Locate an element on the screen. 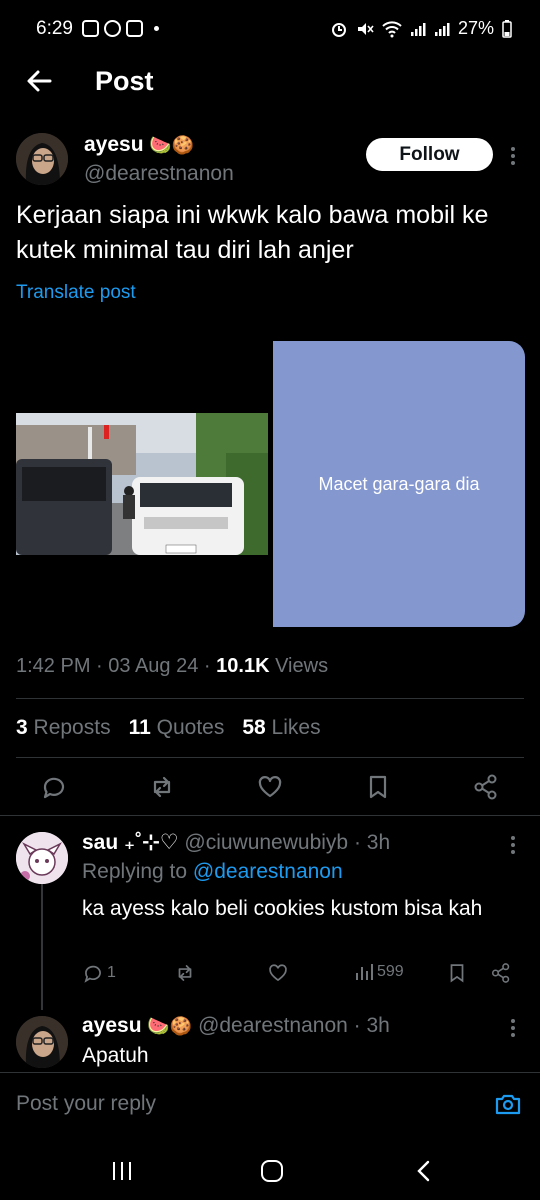 This screenshot has width=540, height=1200. likes-stat: 58 Likes is located at coordinates (281, 728).